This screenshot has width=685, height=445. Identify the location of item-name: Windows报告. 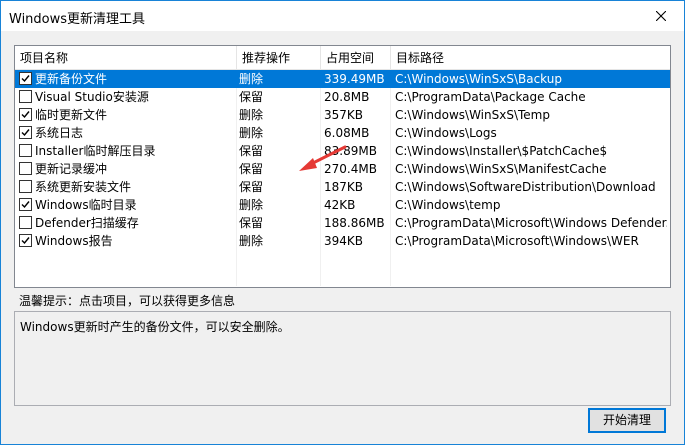
(74, 241).